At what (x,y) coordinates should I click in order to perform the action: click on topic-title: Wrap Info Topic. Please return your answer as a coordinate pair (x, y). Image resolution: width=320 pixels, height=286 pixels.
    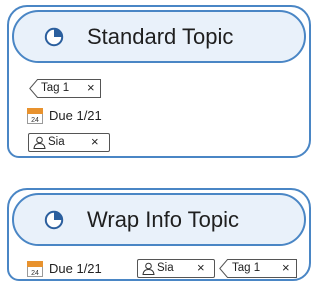
    Looking at the image, I should click on (163, 220).